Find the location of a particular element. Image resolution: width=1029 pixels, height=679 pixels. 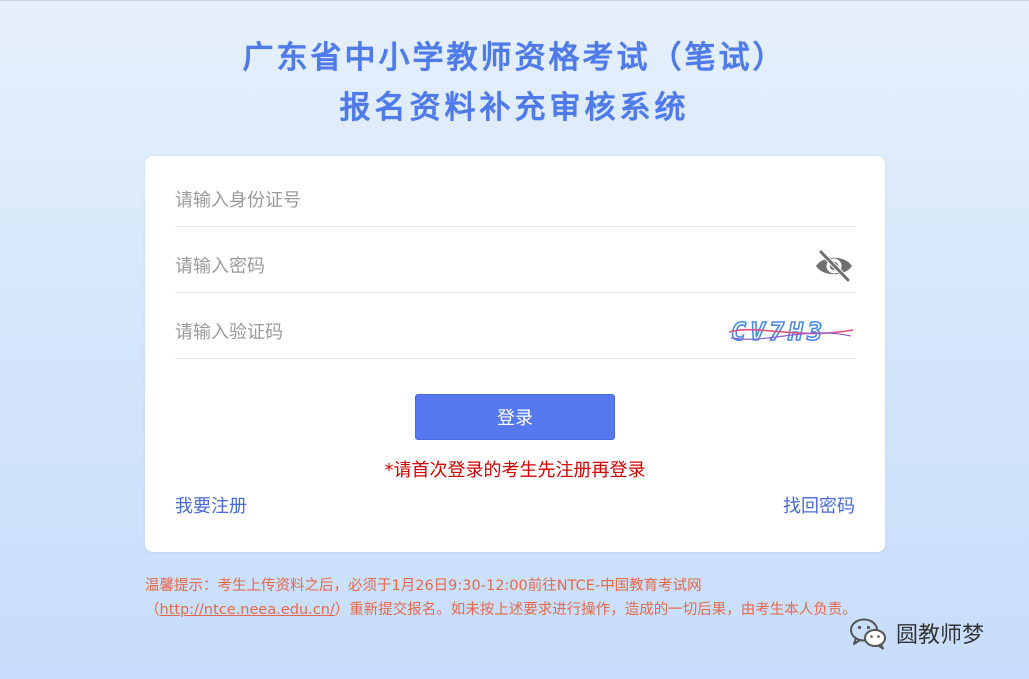

watermark: 圆教师梦 is located at coordinates (916, 633).